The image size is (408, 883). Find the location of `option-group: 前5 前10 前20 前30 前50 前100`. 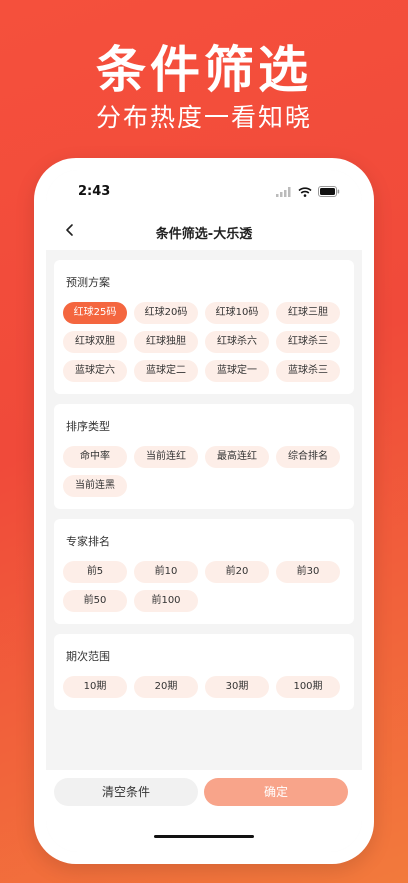

option-group: 前5 前10 前20 前30 前50 前100 is located at coordinates (204, 586).